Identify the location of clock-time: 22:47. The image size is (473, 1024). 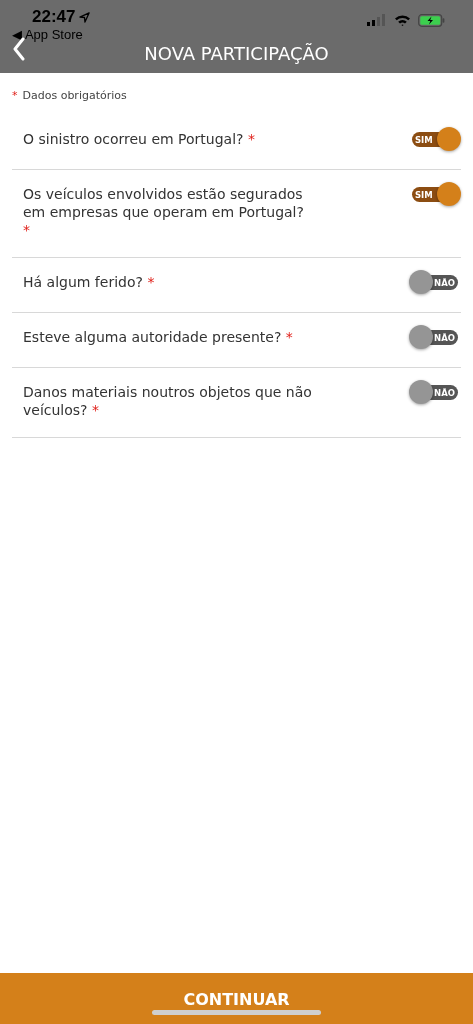
(54, 17).